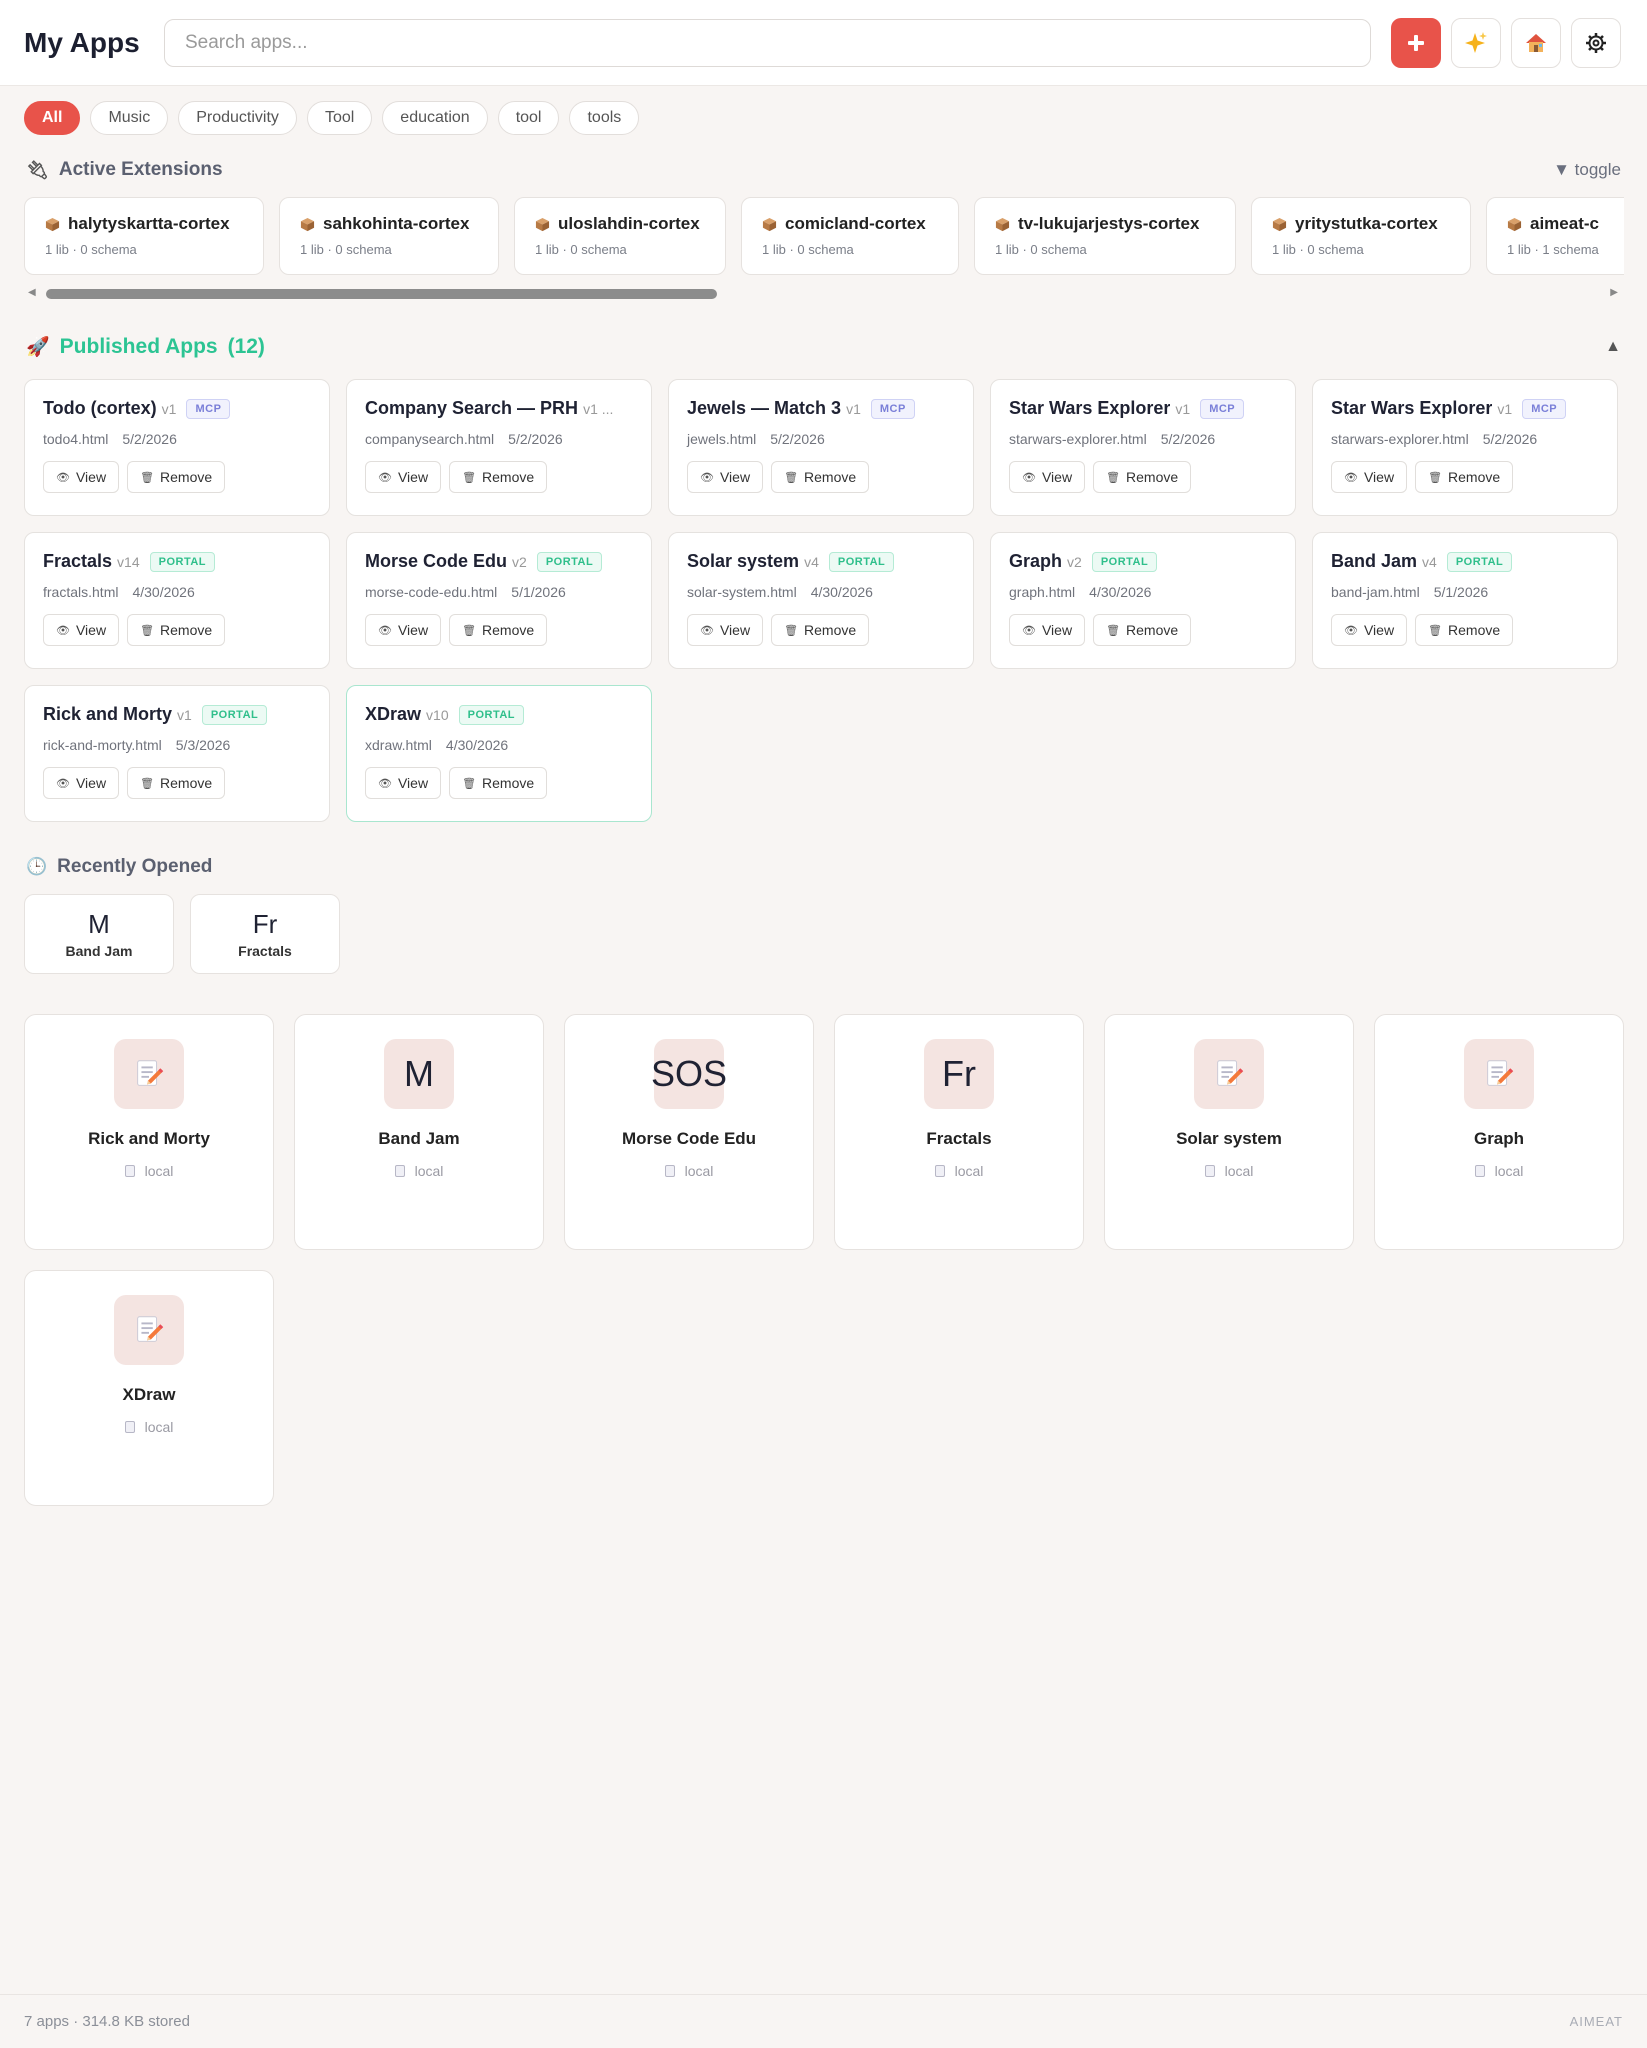 Image resolution: width=1647 pixels, height=2048 pixels. Describe the element at coordinates (177, 714) in the screenshot. I see `published-app-title: Rick and Morty v1 PORTAL` at that location.